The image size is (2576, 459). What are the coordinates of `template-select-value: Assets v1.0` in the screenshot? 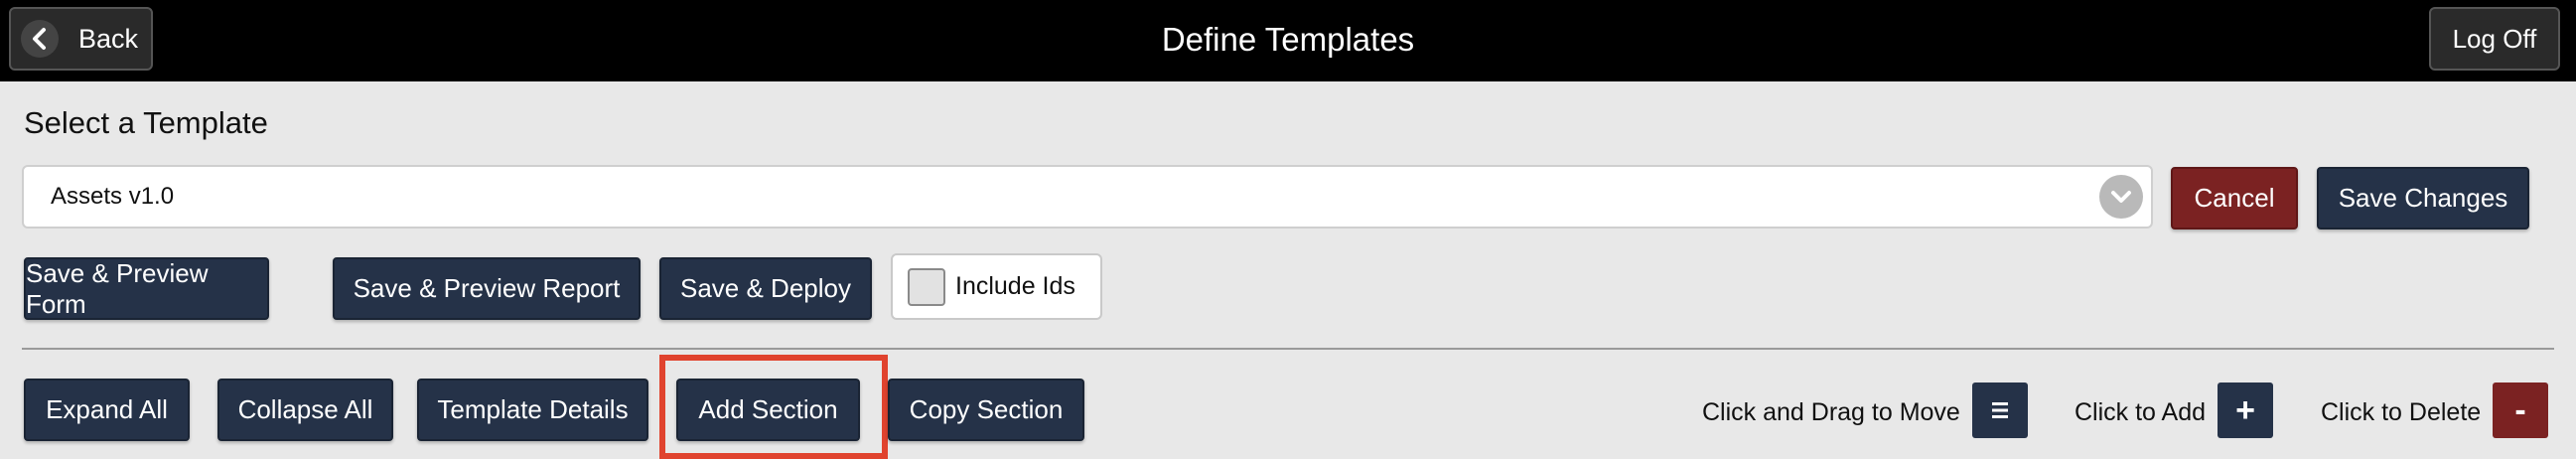 It's located at (113, 196).